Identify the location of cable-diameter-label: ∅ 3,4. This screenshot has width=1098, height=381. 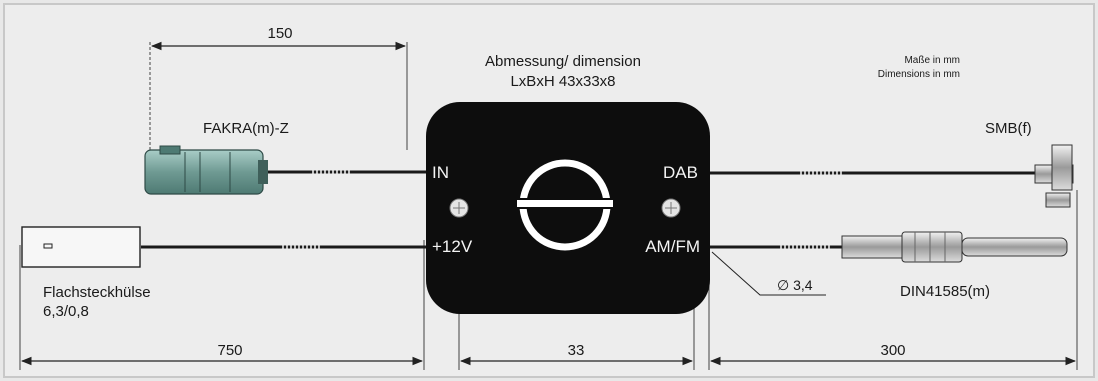
(795, 285).